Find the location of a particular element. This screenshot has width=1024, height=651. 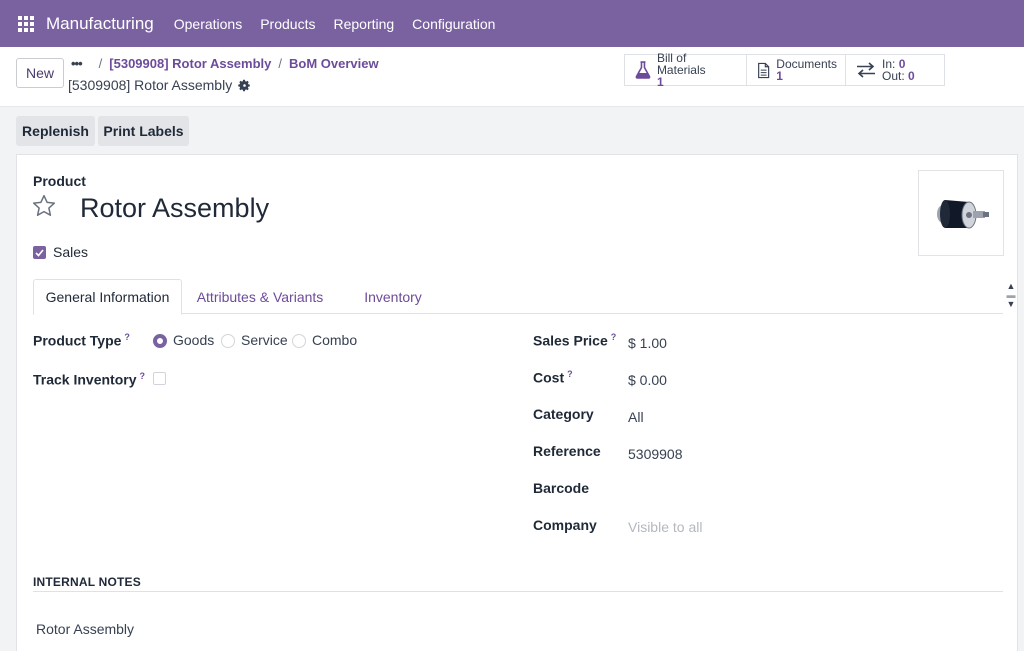

checkmark-icon is located at coordinates (39, 252).